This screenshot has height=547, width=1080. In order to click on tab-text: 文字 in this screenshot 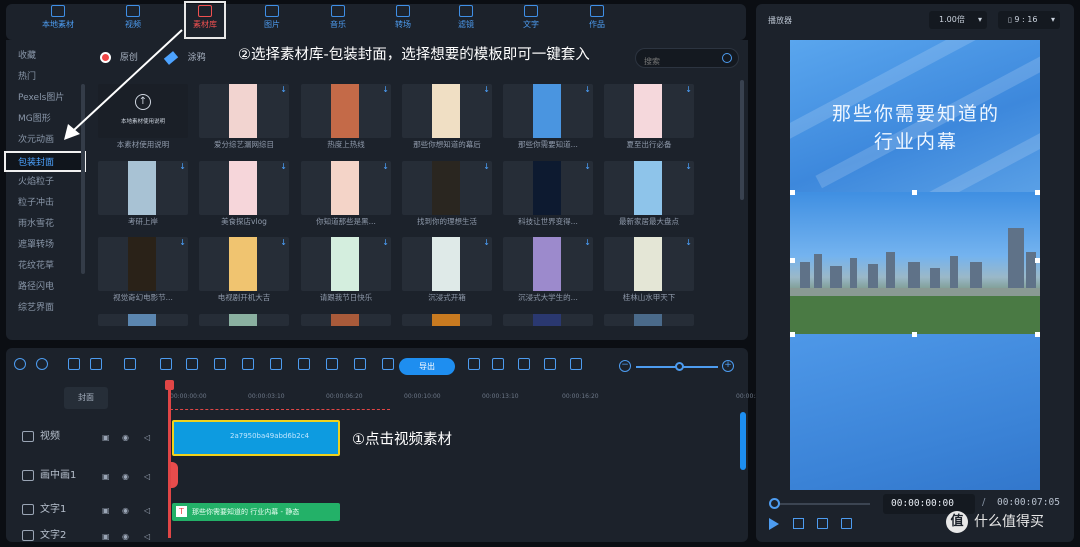, I will do `click(531, 20)`.